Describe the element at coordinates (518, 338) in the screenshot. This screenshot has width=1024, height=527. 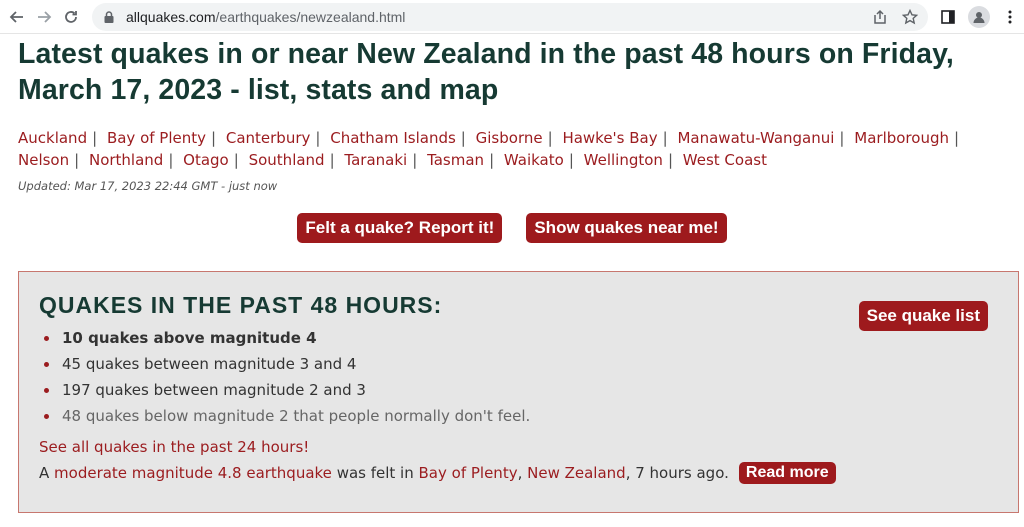
I see `stat-item-above-4: 10 quakes above magnitude 4` at that location.